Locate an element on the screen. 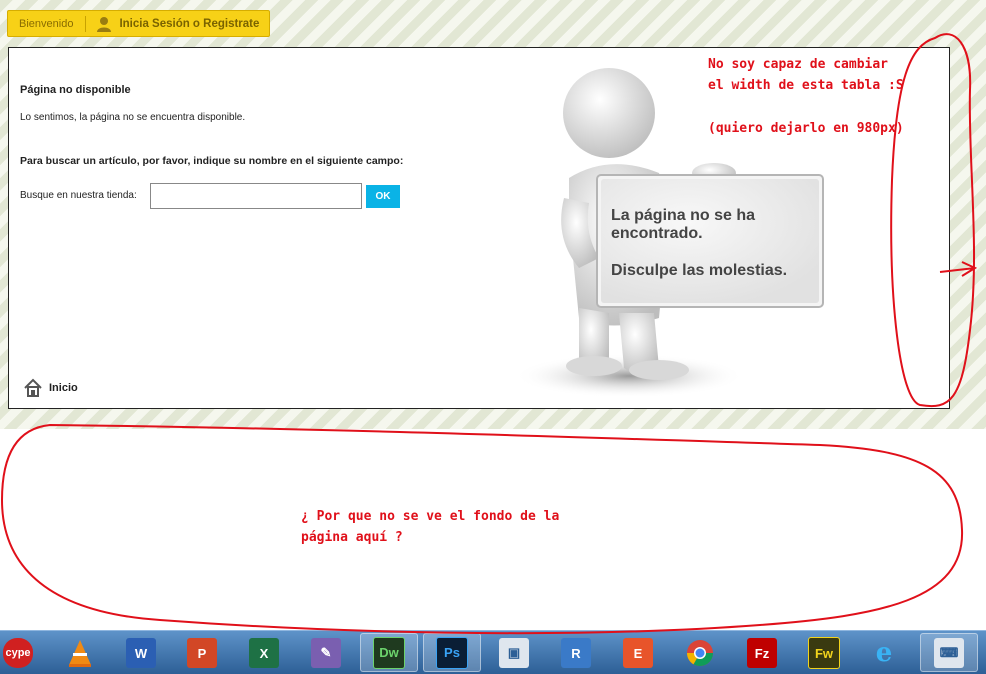 The height and width of the screenshot is (674, 986). taskbar-app-r: R is located at coordinates (576, 653).